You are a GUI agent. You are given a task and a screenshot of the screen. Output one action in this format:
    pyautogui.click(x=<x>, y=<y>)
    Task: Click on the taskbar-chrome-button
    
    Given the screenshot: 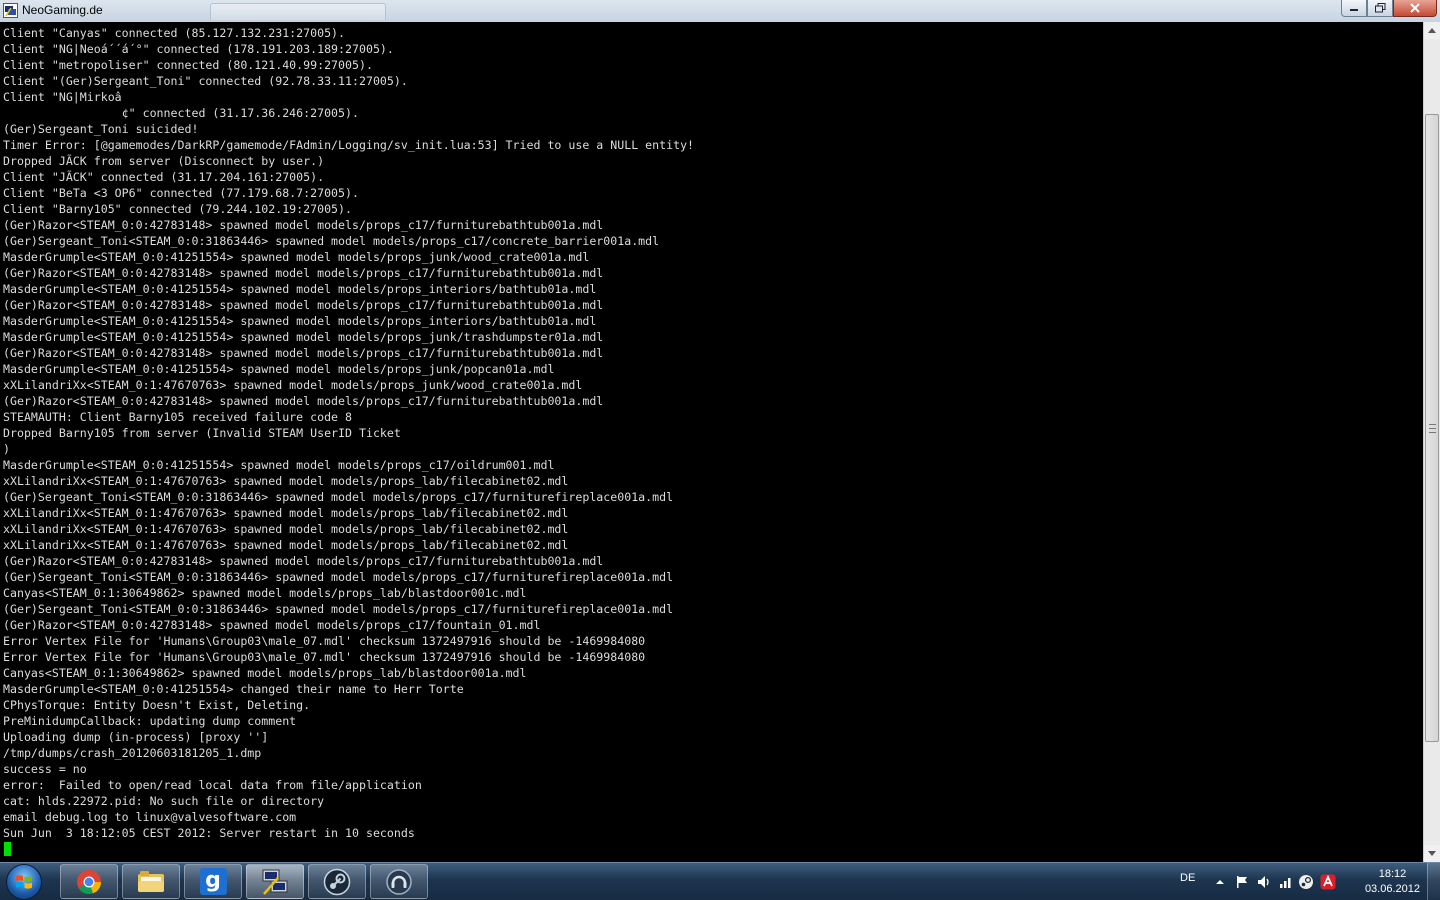 What is the action you would take?
    pyautogui.click(x=89, y=881)
    